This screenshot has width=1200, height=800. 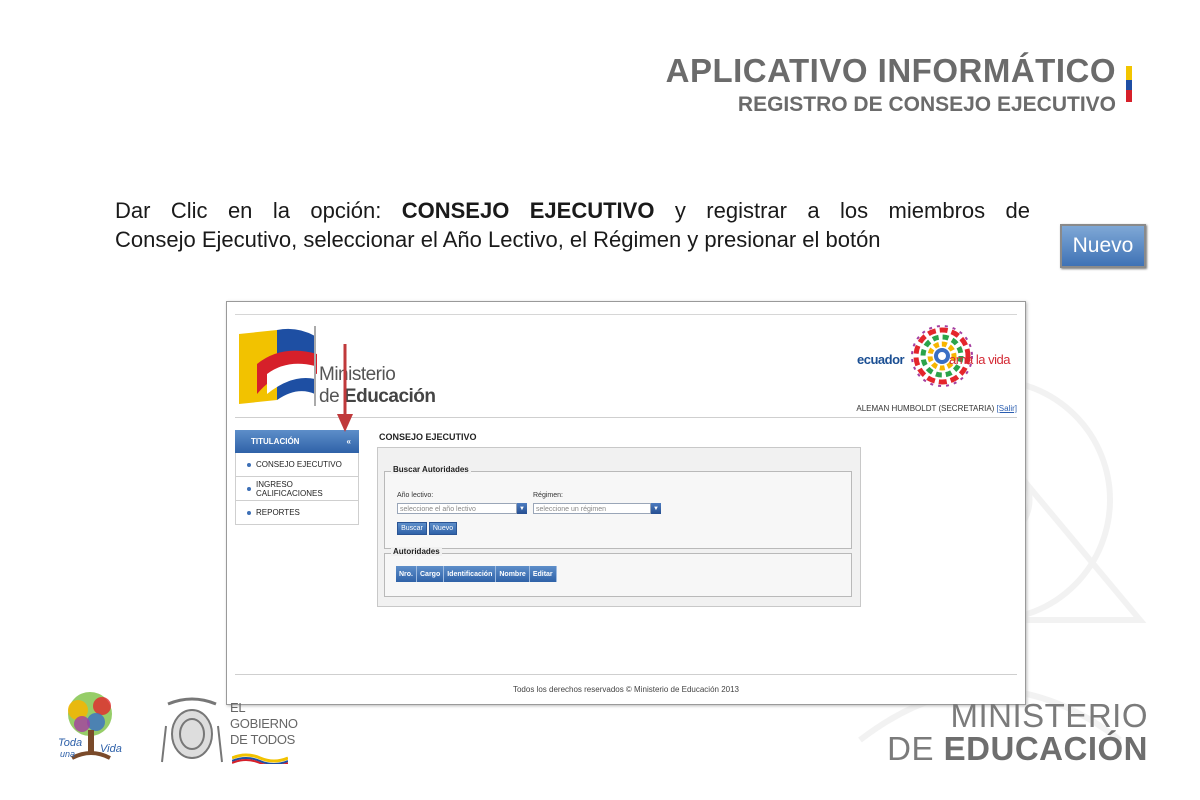 What do you see at coordinates (926, 104) in the screenshot?
I see `slide-subtitle: REGISTRO DE CONSEJO EJECUTIVO` at bounding box center [926, 104].